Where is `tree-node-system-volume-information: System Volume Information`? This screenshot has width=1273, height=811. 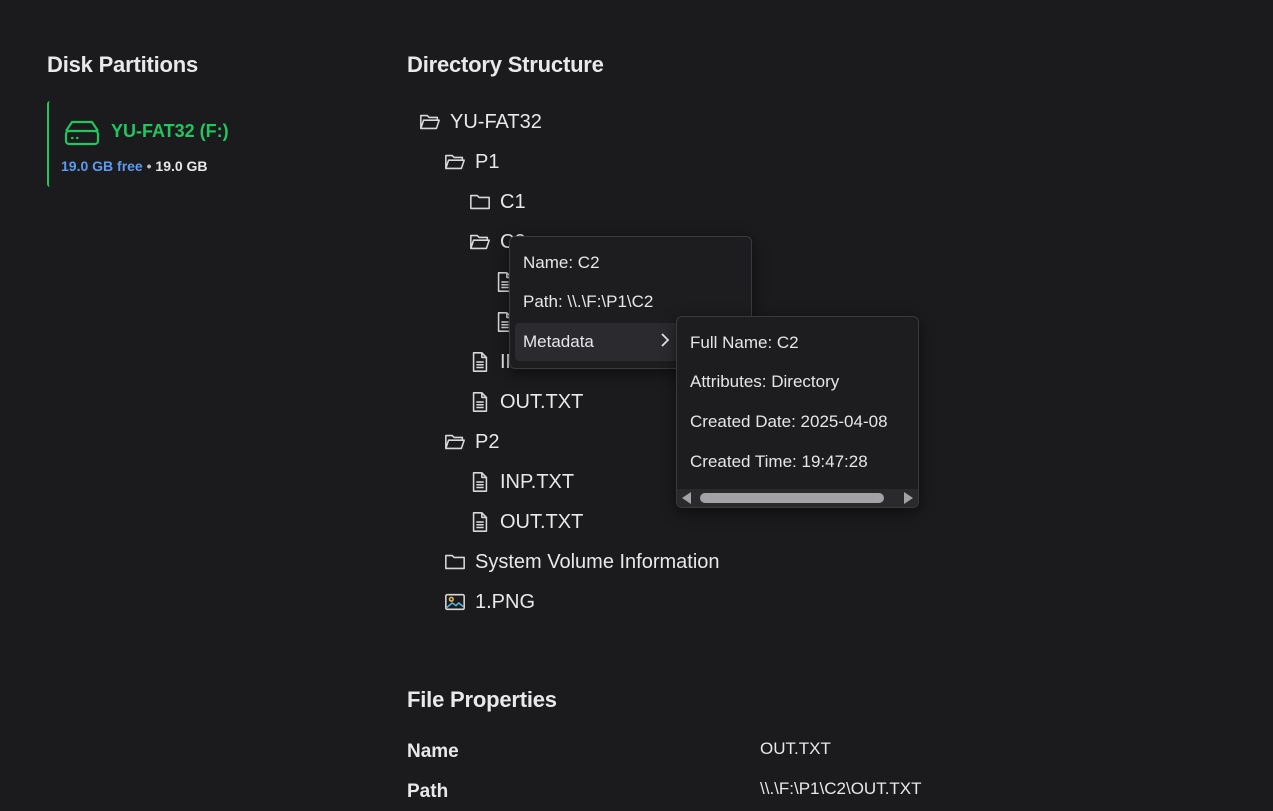
tree-node-system-volume-information: System Volume Information is located at coordinates (582, 562).